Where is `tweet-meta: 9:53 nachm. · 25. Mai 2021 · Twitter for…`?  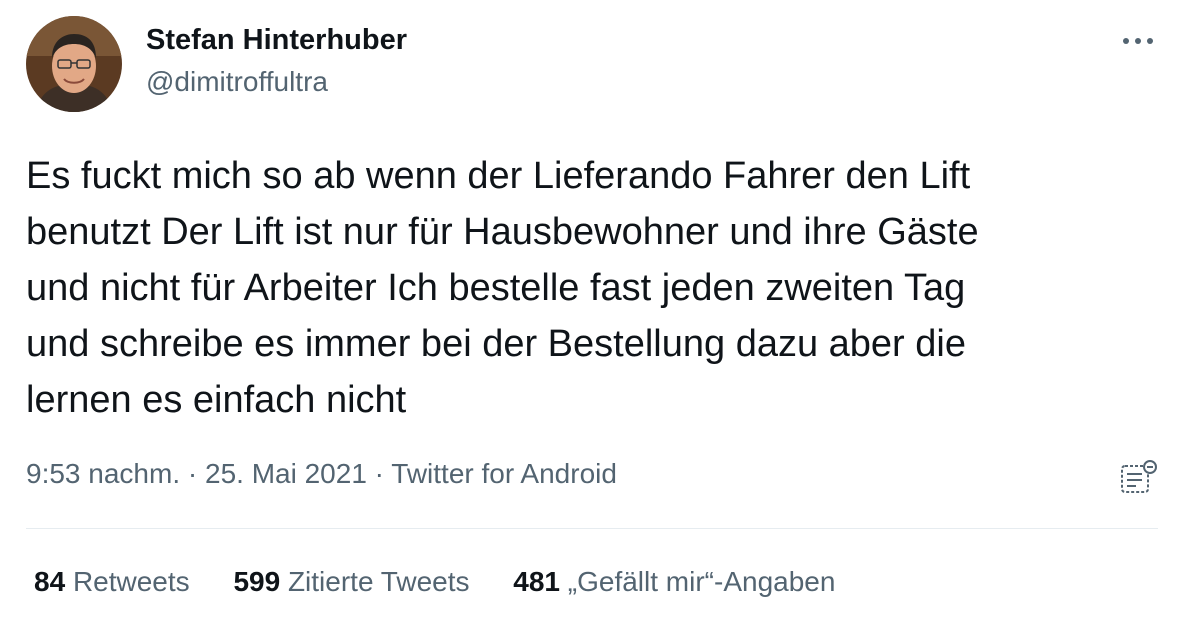
tweet-meta: 9:53 nachm. · 25. Mai 2021 · Twitter for… is located at coordinates (321, 474).